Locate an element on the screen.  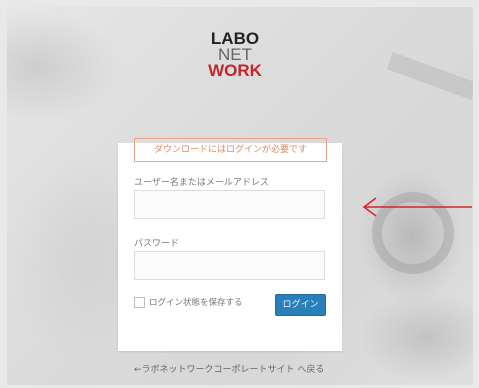
site-logo: LABO NET WORK is located at coordinates (235, 55).